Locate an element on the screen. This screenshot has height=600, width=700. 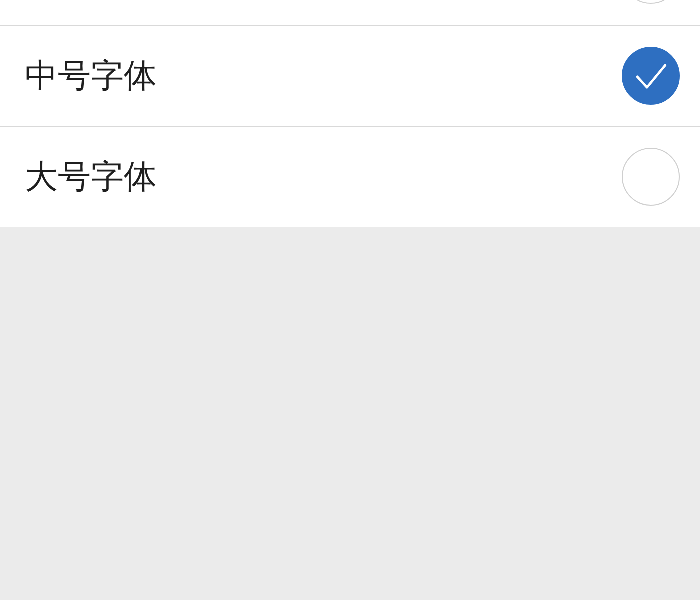
option-label: 大号字体 is located at coordinates (91, 177).